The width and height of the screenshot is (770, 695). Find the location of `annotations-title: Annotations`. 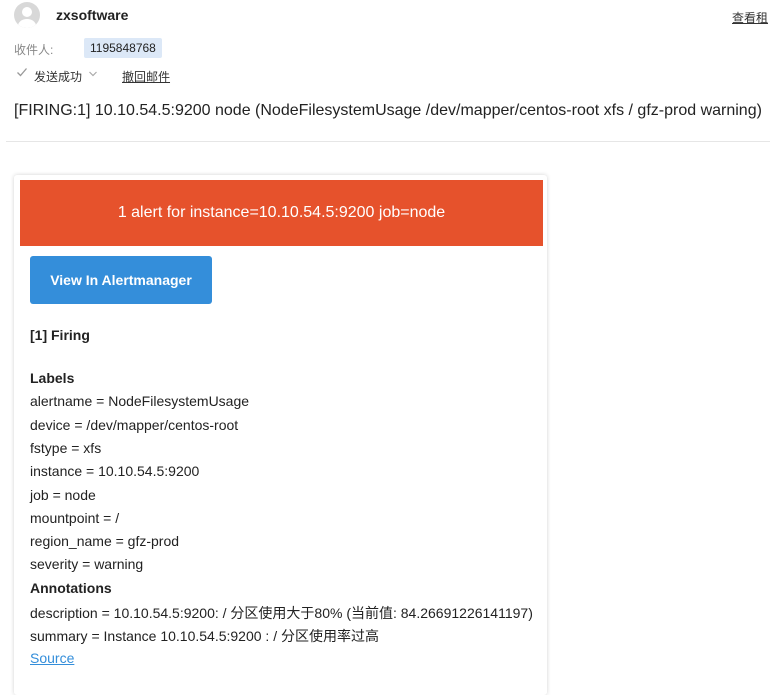

annotations-title: Annotations is located at coordinates (71, 588).